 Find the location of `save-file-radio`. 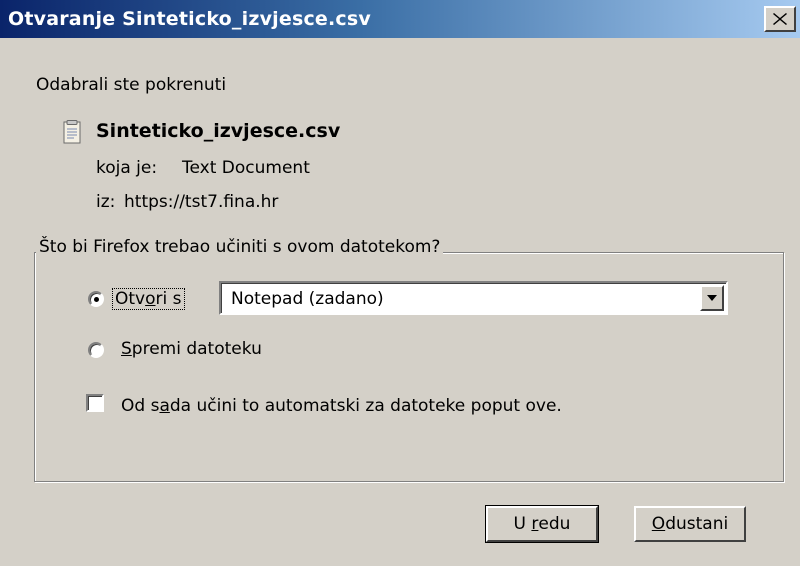

save-file-radio is located at coordinates (96, 350).